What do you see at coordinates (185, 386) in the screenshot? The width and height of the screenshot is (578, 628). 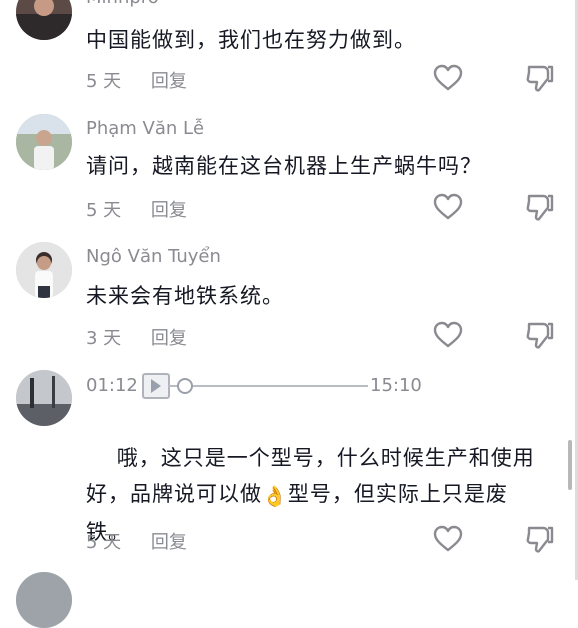 I see `audio-progress-thumb` at bounding box center [185, 386].